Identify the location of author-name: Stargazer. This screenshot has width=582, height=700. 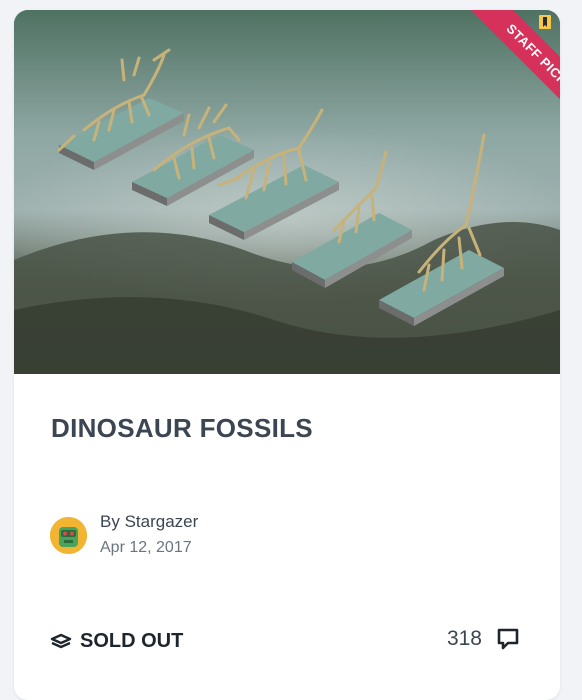
(162, 521).